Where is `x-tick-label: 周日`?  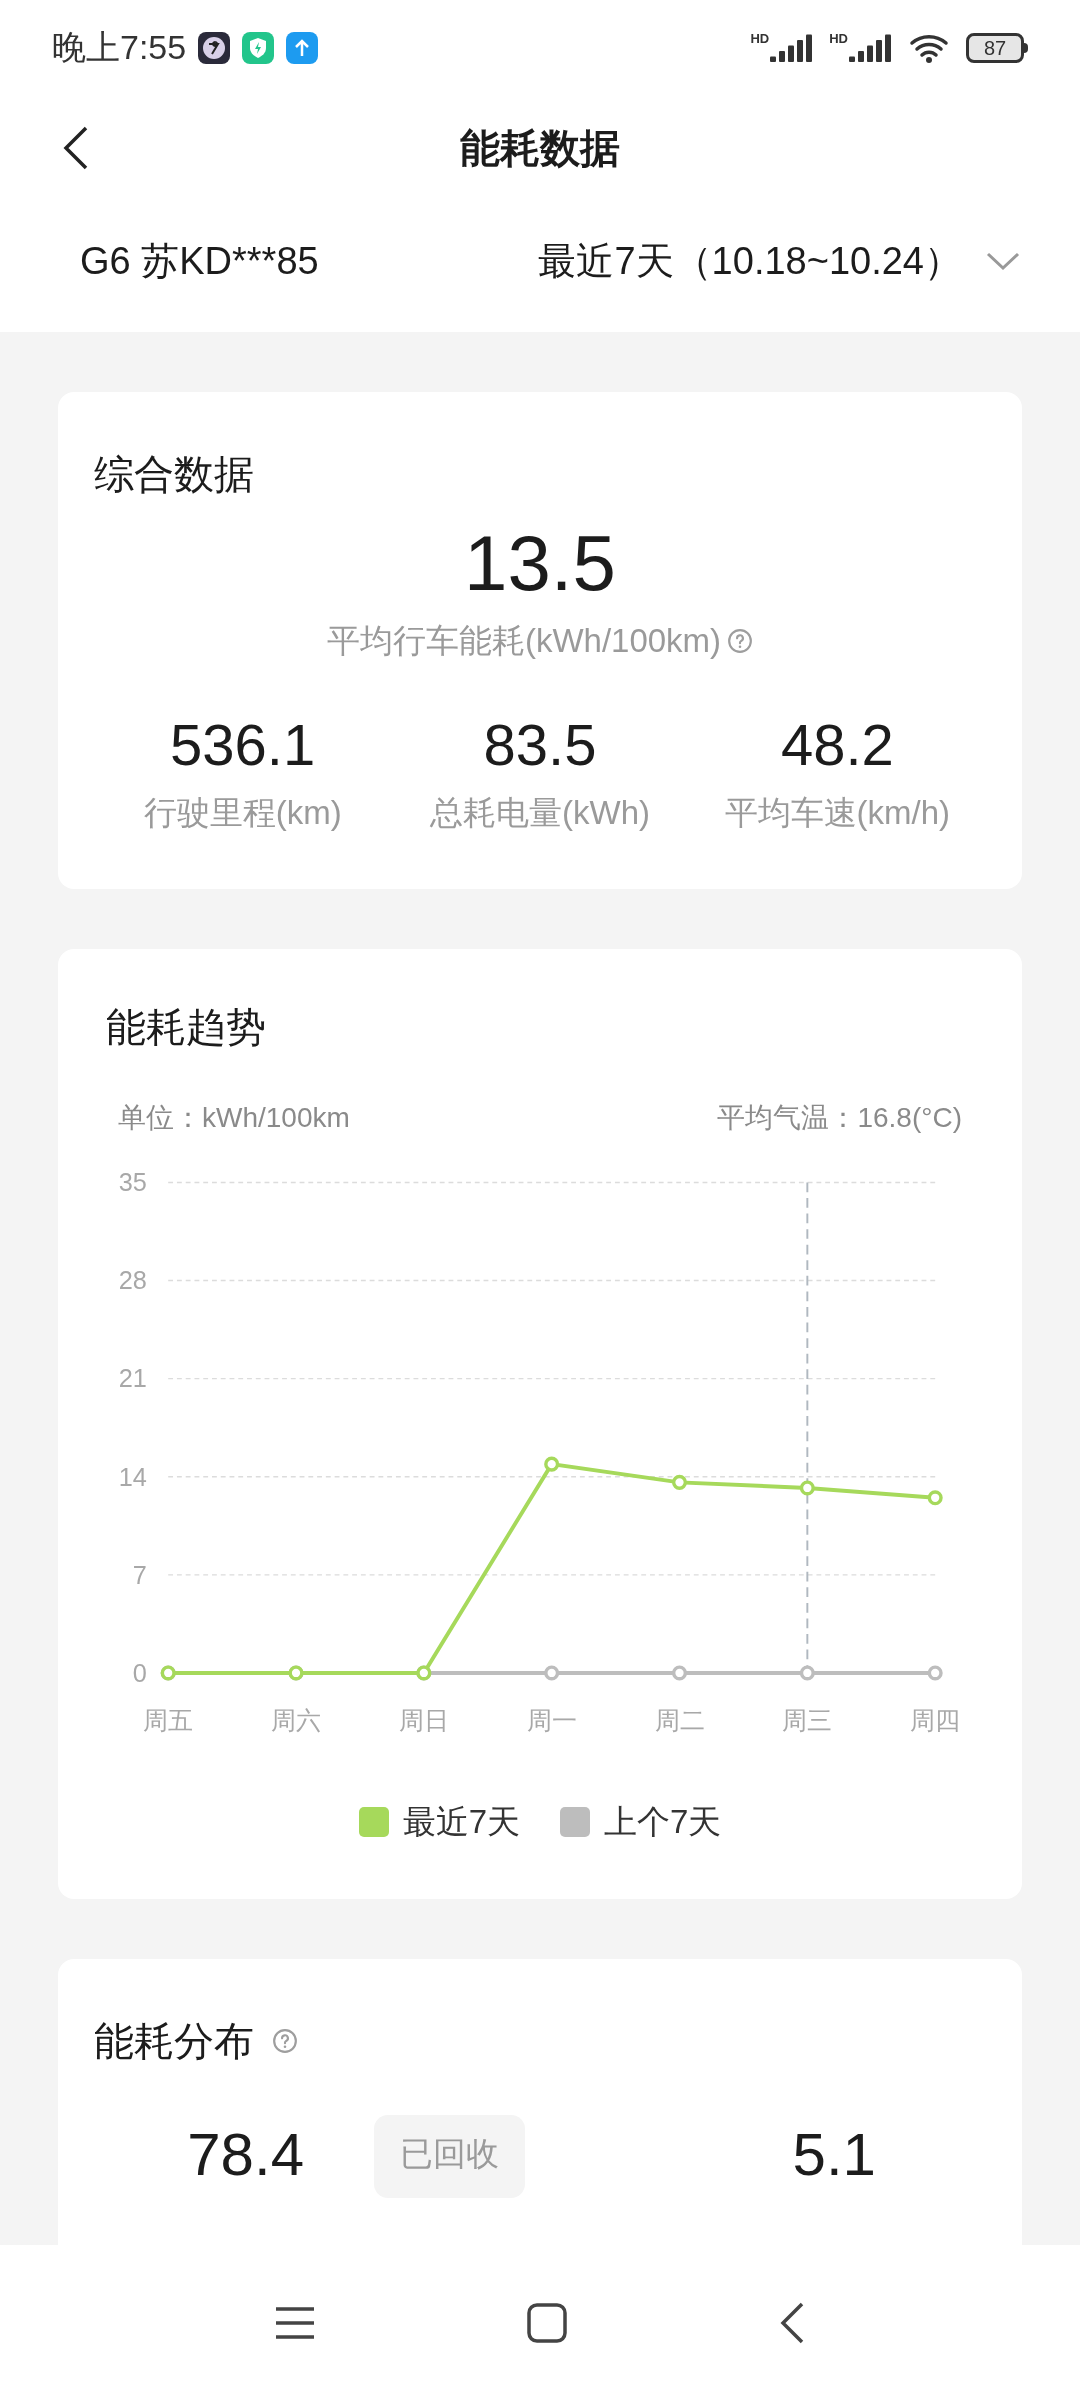 x-tick-label: 周日 is located at coordinates (423, 1720).